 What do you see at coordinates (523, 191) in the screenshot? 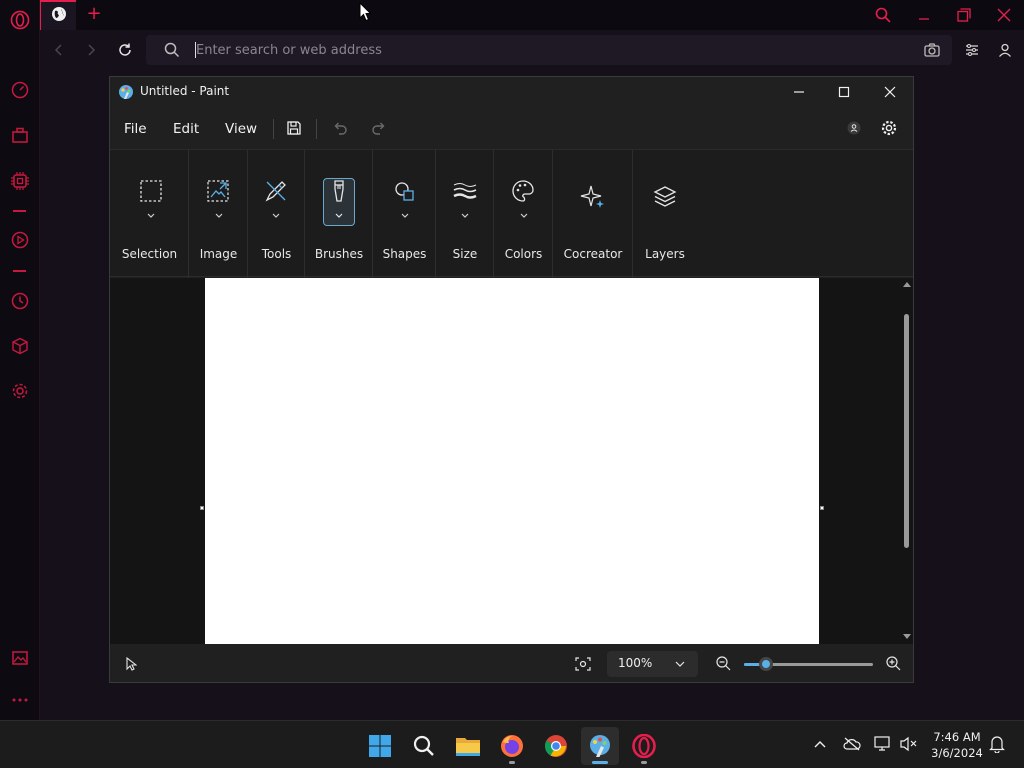
I see `palette-icon` at bounding box center [523, 191].